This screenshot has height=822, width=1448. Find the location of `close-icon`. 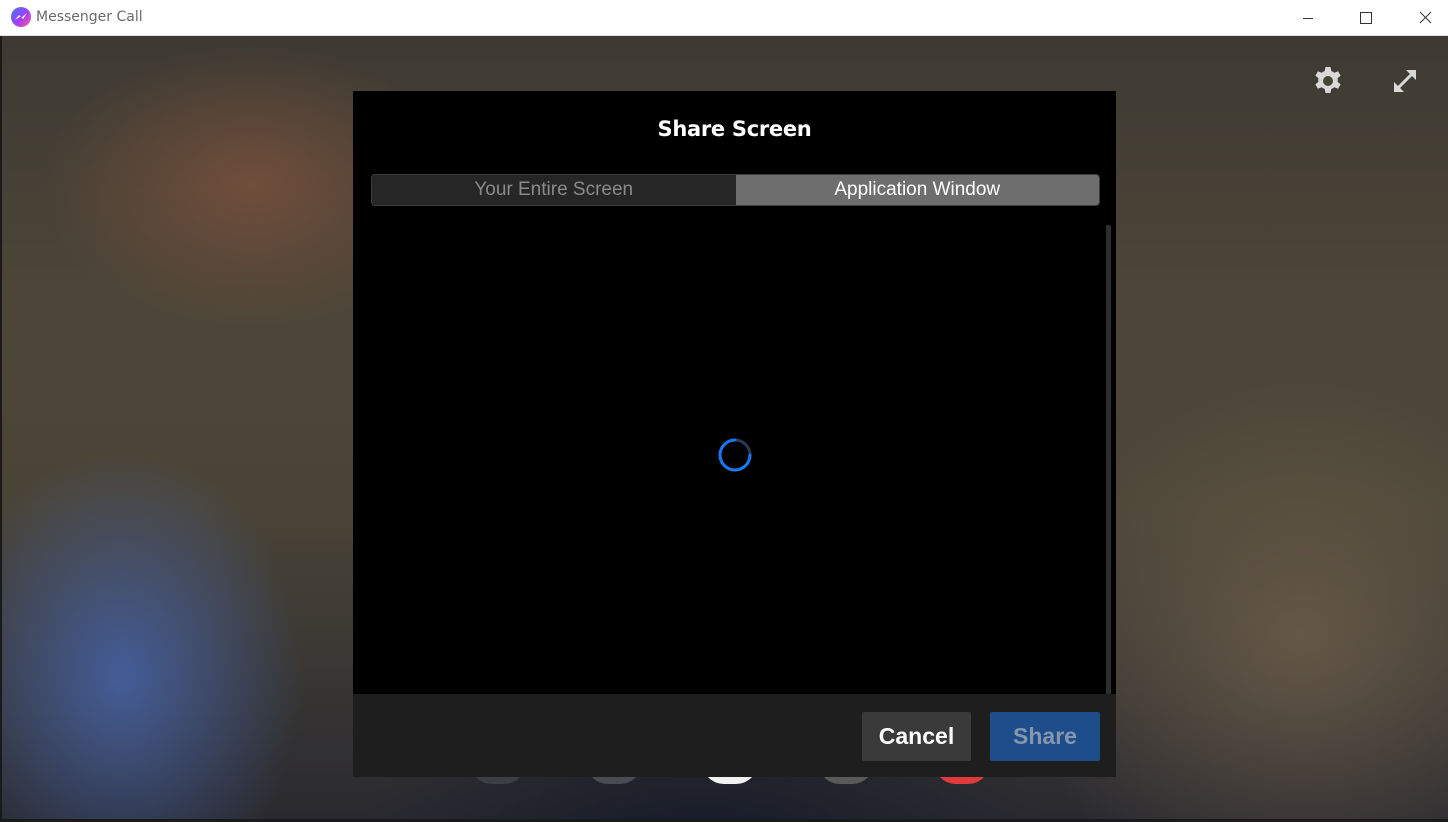

close-icon is located at coordinates (1425, 17).